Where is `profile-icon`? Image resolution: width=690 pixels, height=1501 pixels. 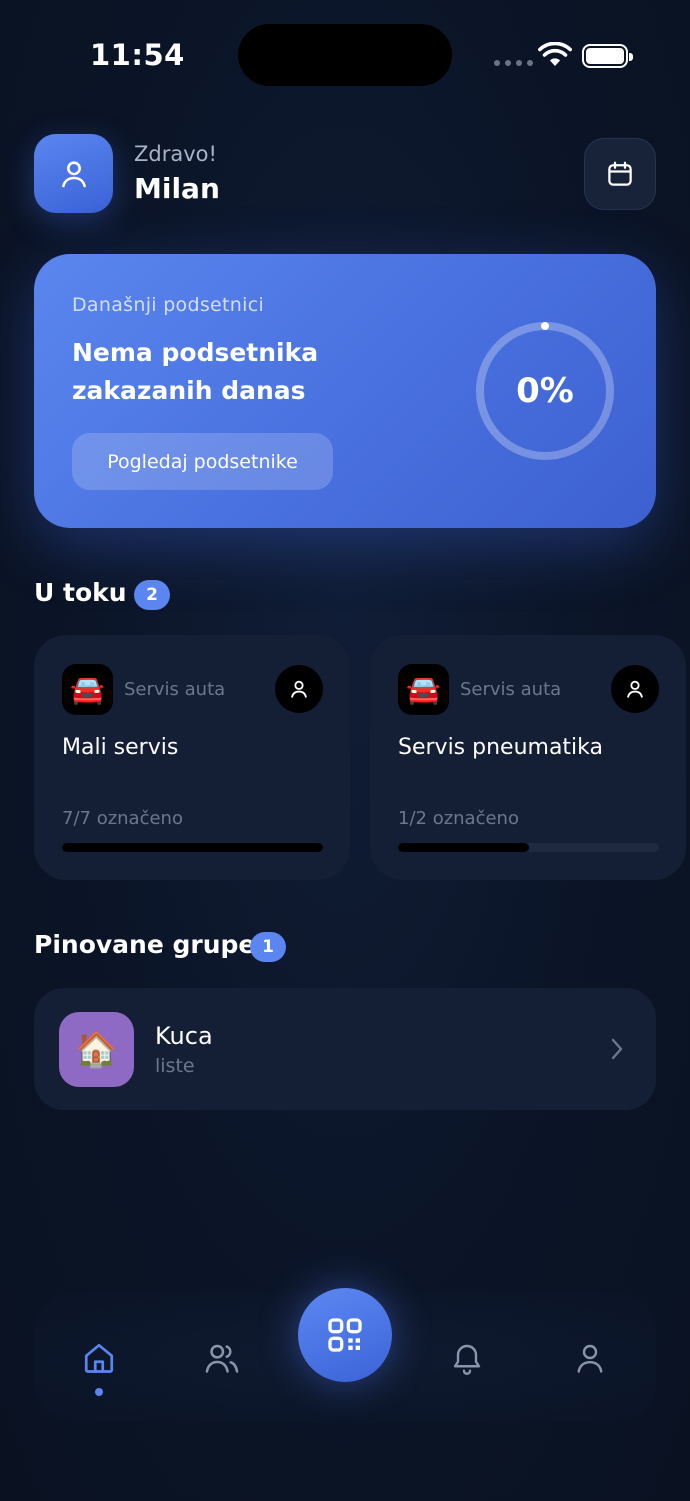
profile-icon is located at coordinates (590, 1358).